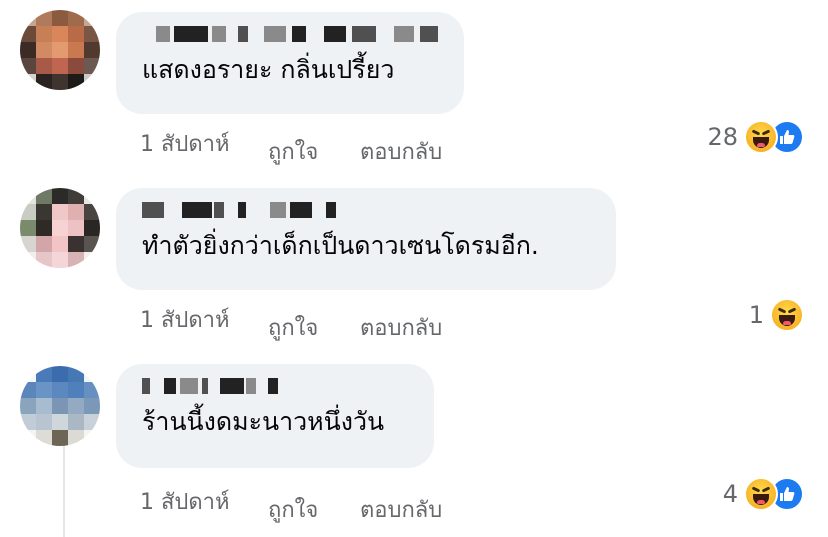 The image size is (828, 537). What do you see at coordinates (722, 137) in the screenshot?
I see `reaction-count: 28` at bounding box center [722, 137].